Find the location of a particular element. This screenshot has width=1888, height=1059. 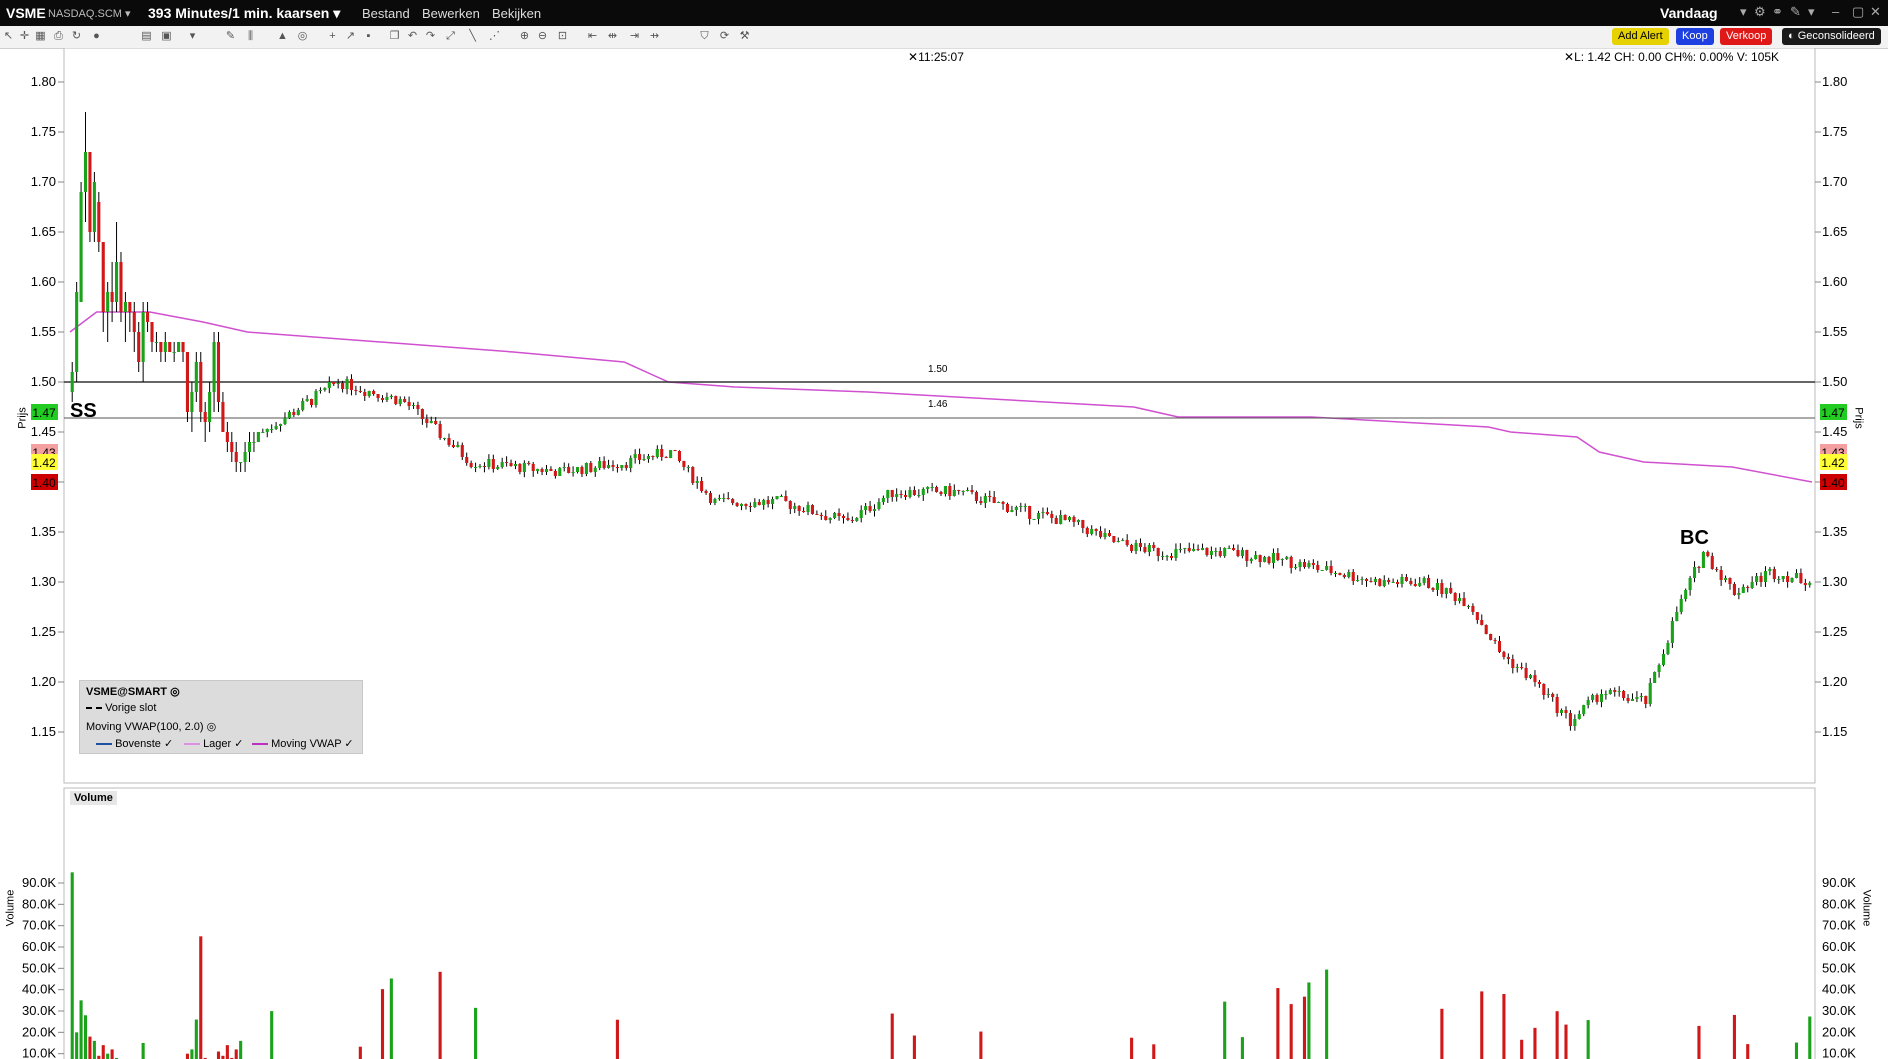

pin-icon: ✎ is located at coordinates (1795, 12).